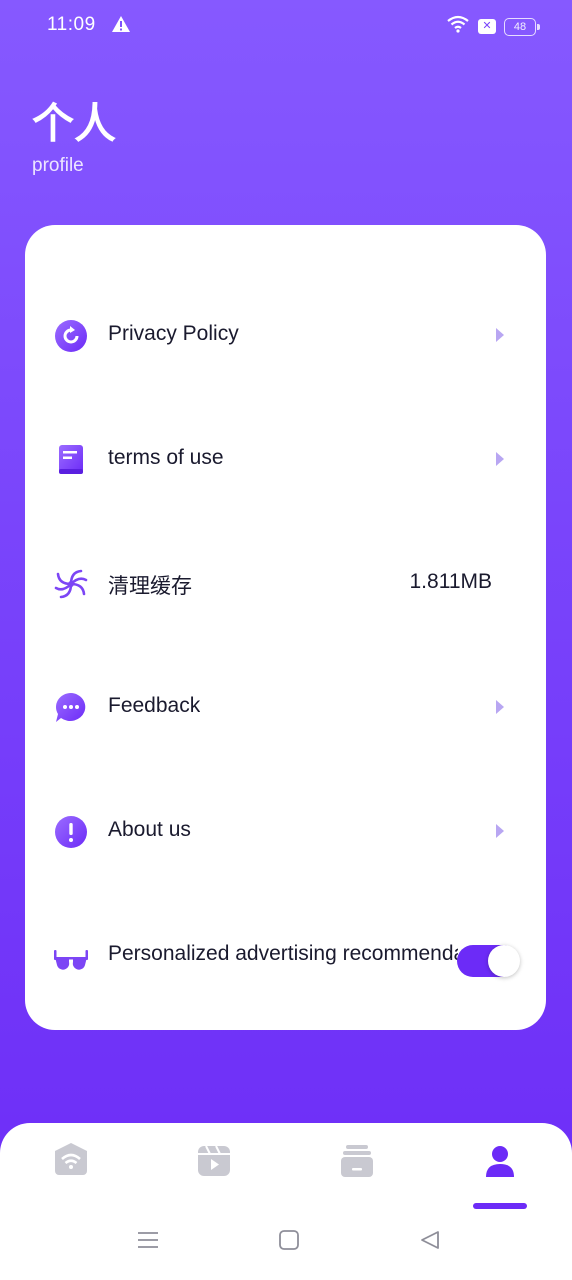 Image resolution: width=572 pixels, height=1280 pixels. What do you see at coordinates (148, 1242) in the screenshot?
I see `menu-nav-icon` at bounding box center [148, 1242].